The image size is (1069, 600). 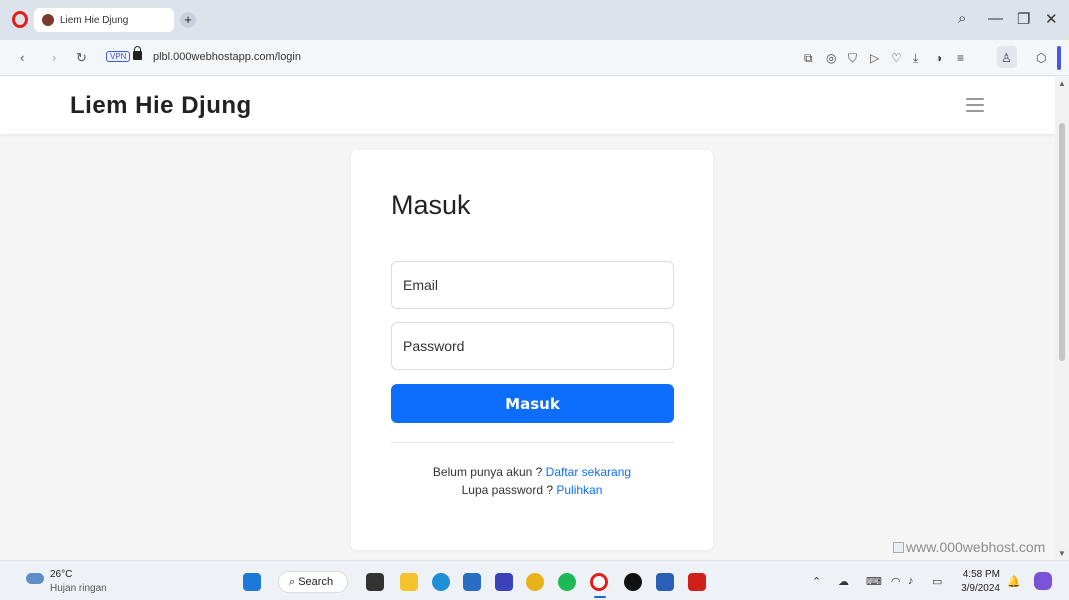 What do you see at coordinates (1041, 58) in the screenshot?
I see `extensions-icon: ⬡` at bounding box center [1041, 58].